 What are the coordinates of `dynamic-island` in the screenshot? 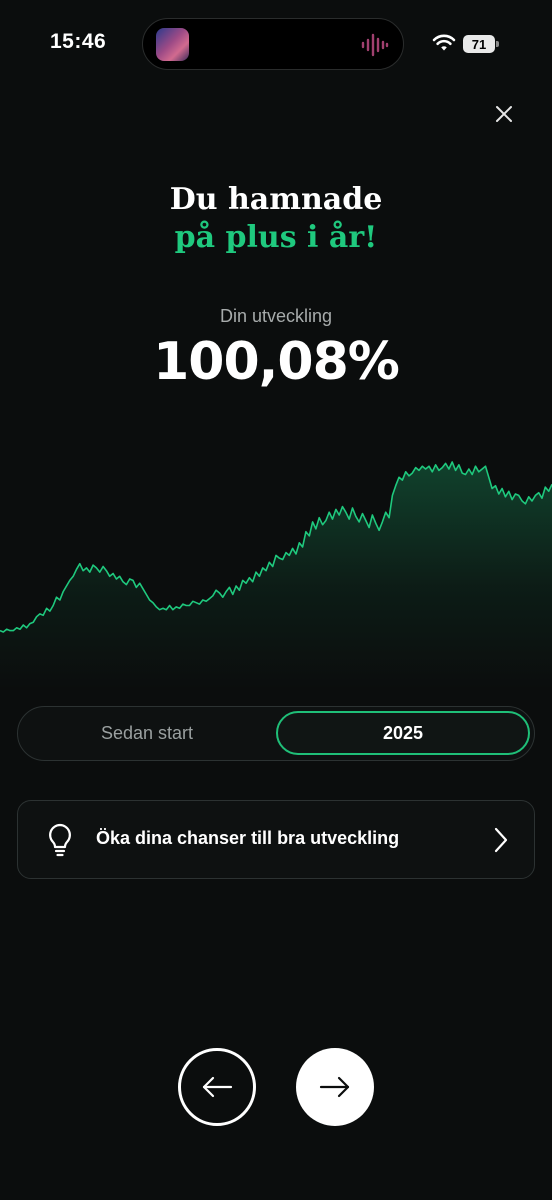 It's located at (273, 44).